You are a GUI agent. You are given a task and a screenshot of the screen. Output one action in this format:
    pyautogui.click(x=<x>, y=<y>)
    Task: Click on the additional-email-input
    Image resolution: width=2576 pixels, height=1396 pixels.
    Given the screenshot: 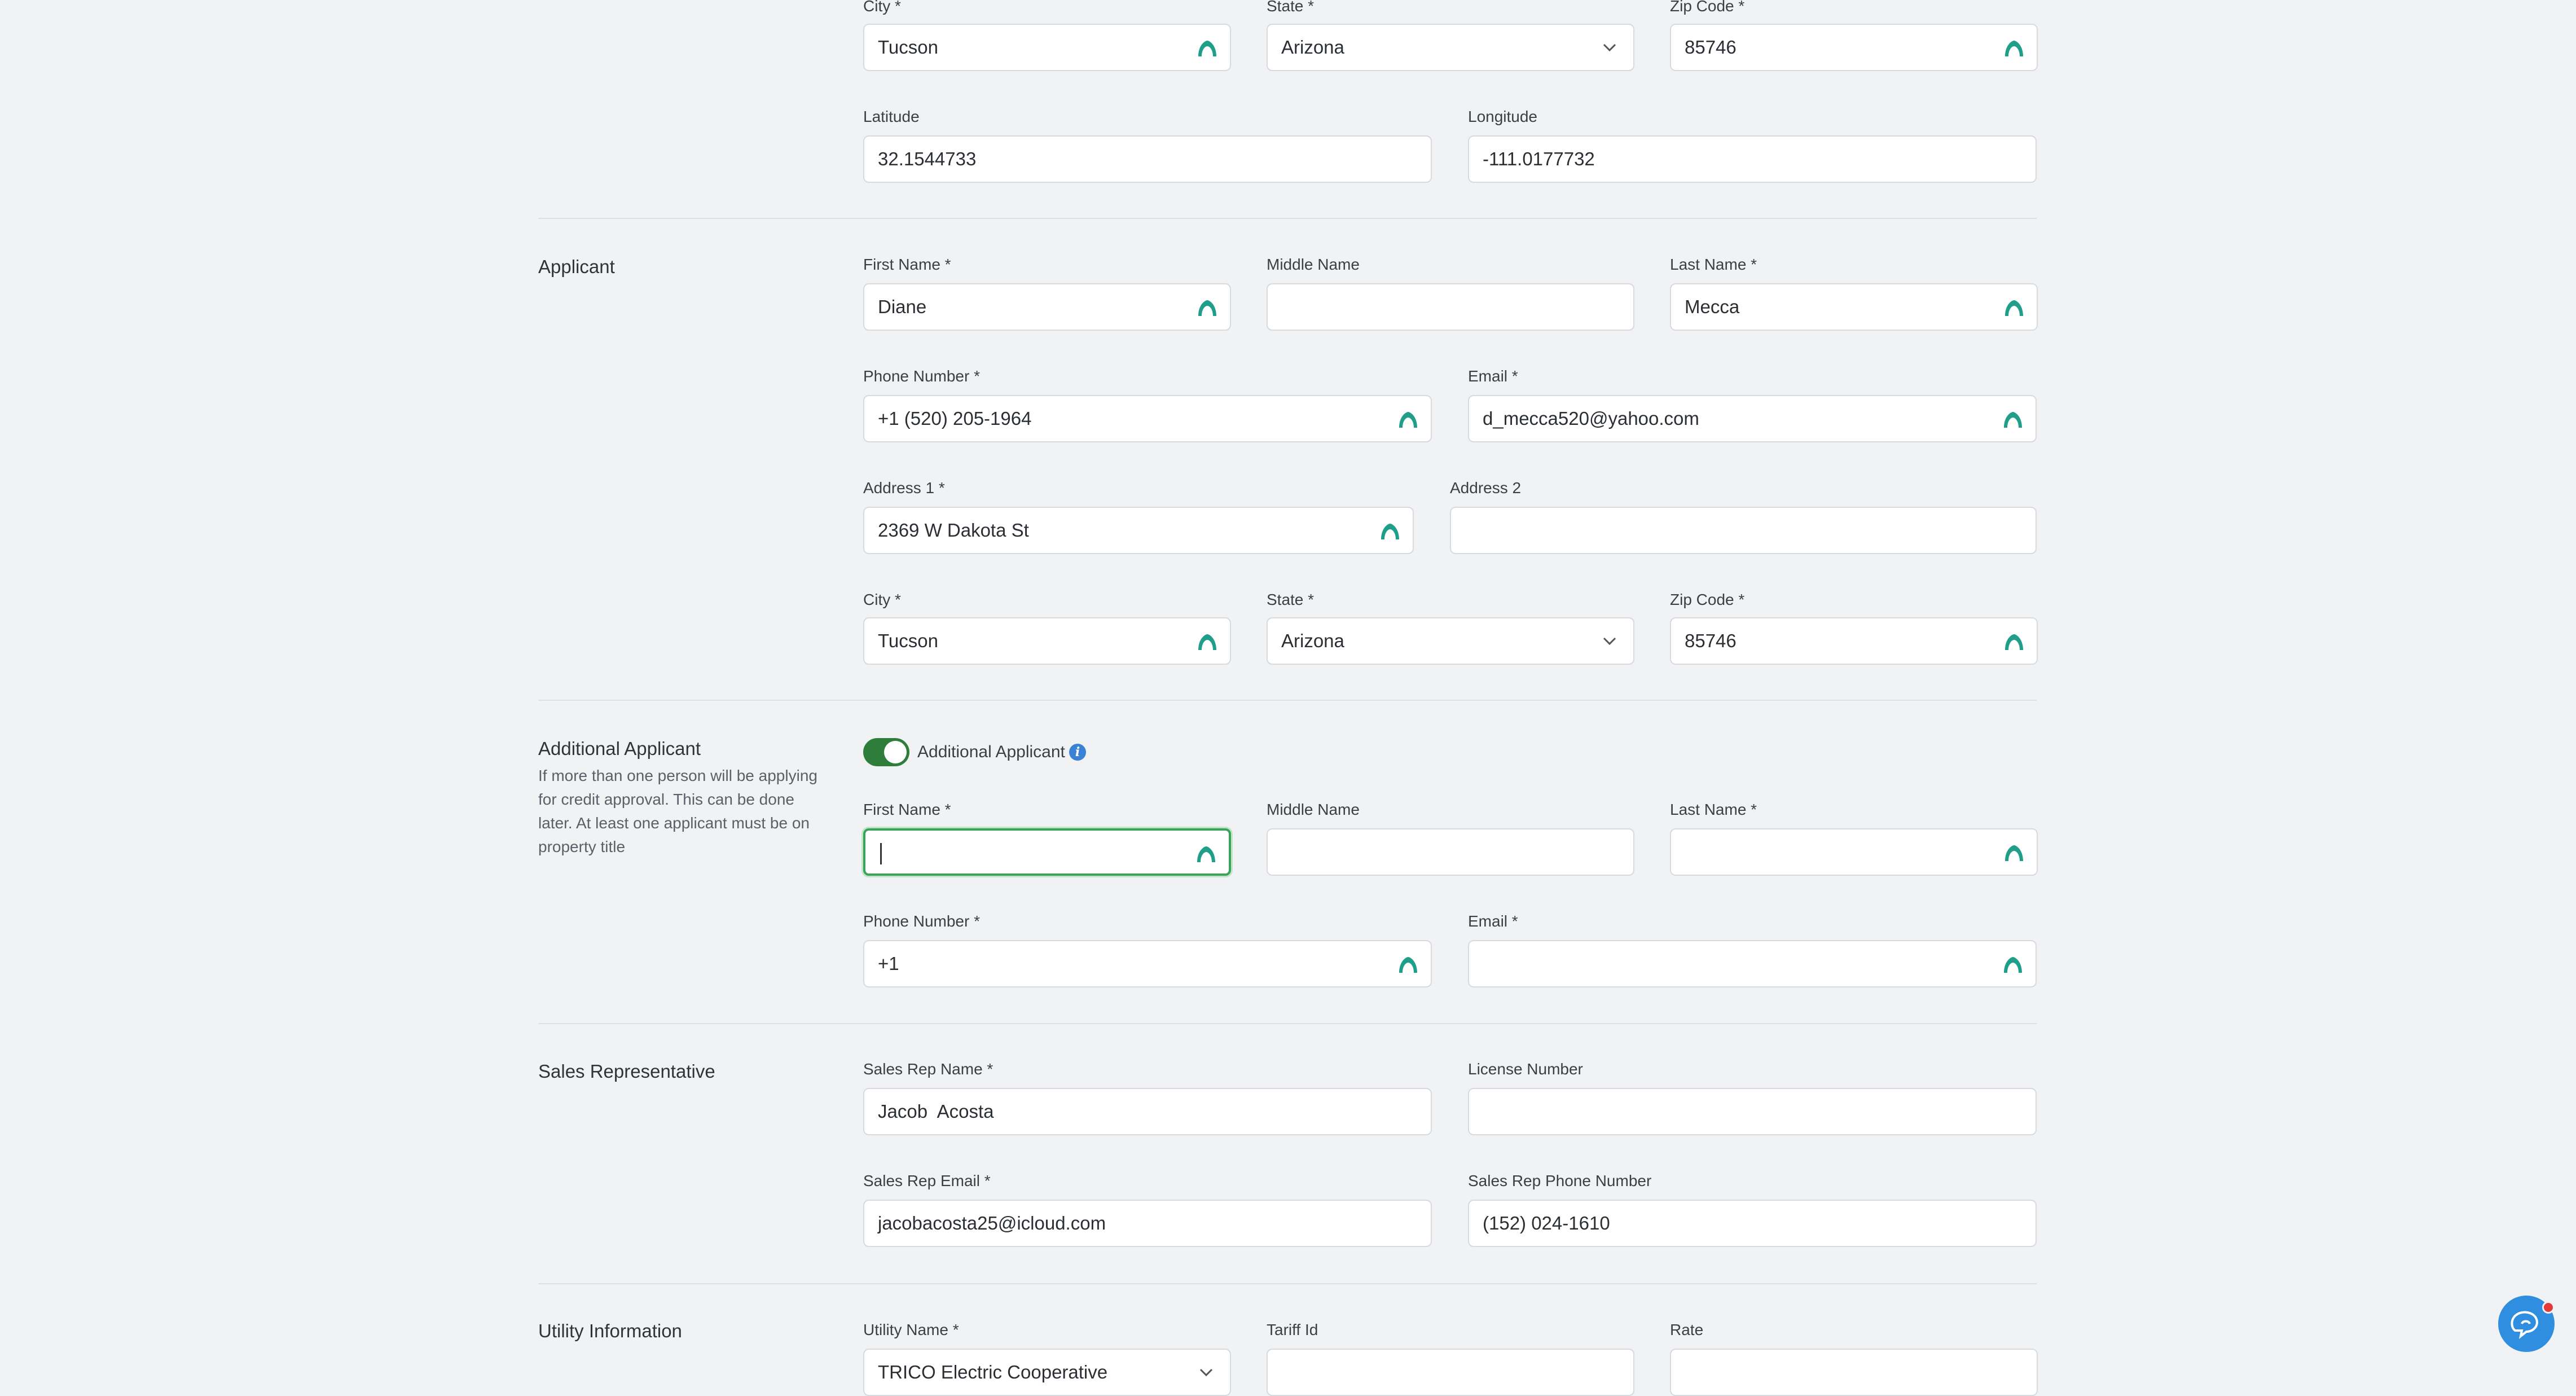 What is the action you would take?
    pyautogui.click(x=1753, y=963)
    